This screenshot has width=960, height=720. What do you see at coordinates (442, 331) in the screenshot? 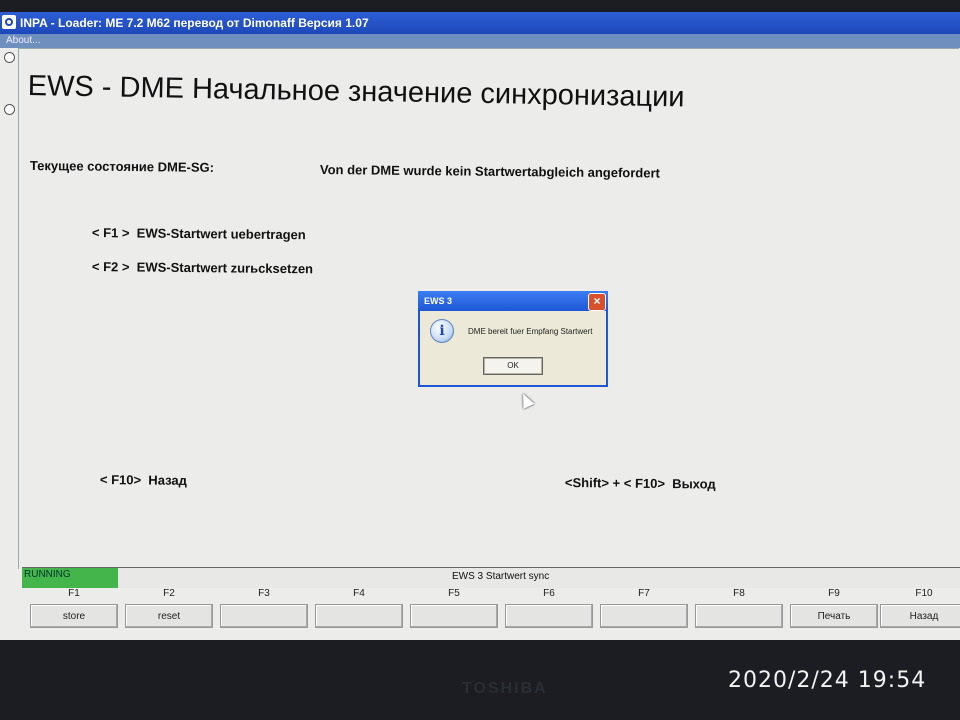
I see `info-icon: i` at bounding box center [442, 331].